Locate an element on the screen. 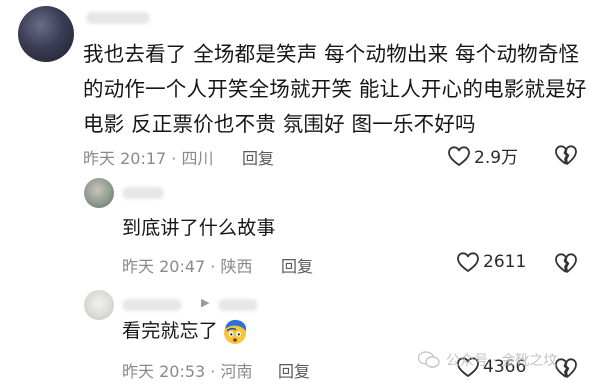  reply-meta: 昨天 20:47 · 陕西 is located at coordinates (187, 266).